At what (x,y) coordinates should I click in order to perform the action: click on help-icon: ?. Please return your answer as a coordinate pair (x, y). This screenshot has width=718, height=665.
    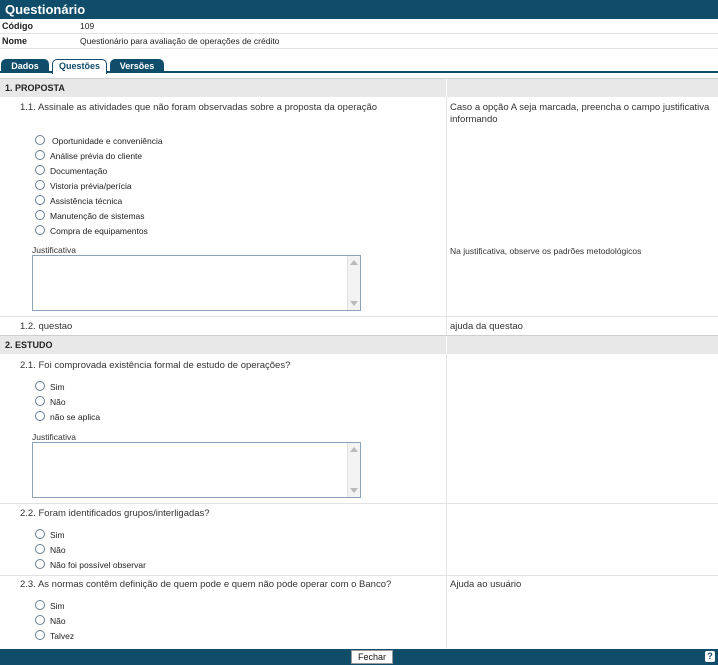
    Looking at the image, I should click on (710, 656).